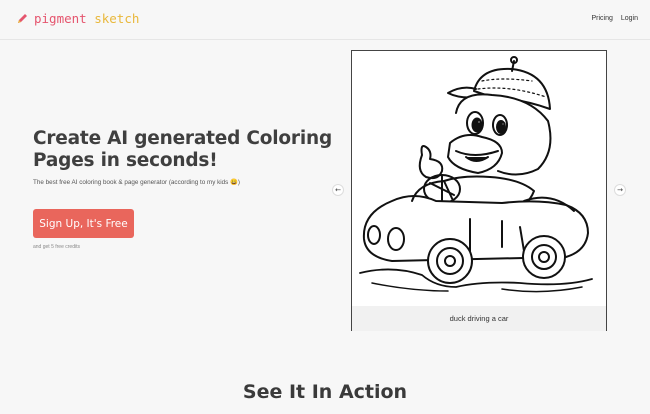 The height and width of the screenshot is (414, 650). Describe the element at coordinates (601, 18) in the screenshot. I see `nav-pricing-link: Pricing` at that location.